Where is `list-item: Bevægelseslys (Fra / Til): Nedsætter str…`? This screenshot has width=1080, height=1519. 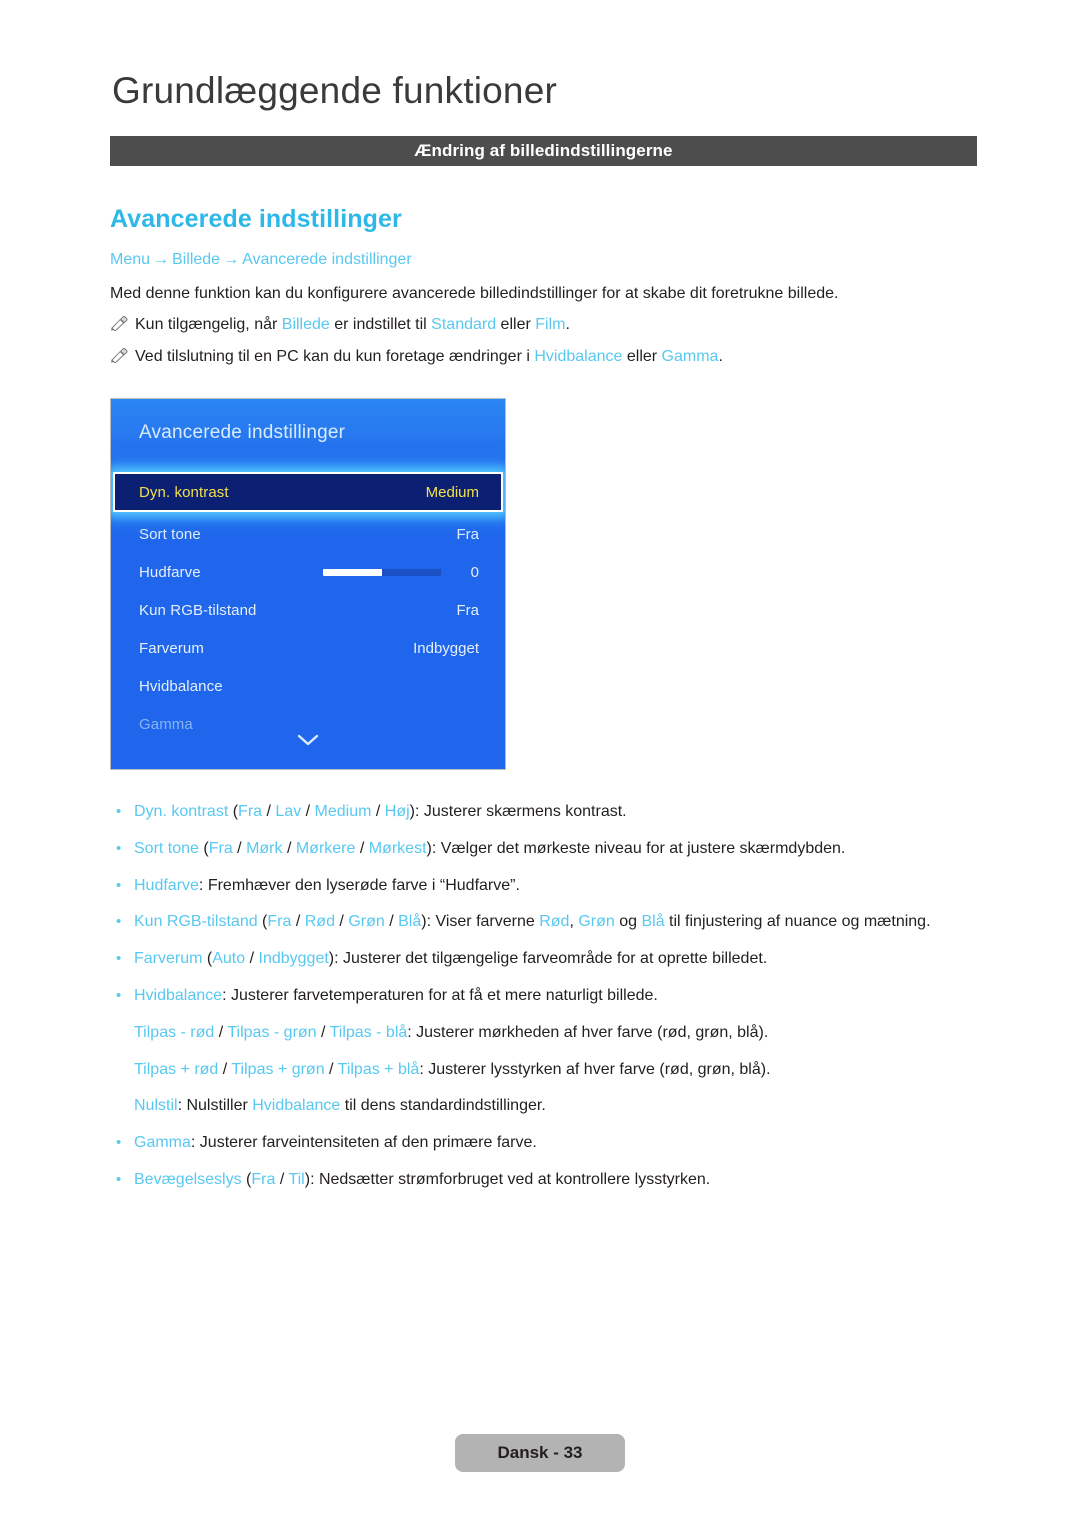 list-item: Bevægelseslys (Fra / Til): Nedsætter str… is located at coordinates (552, 1180).